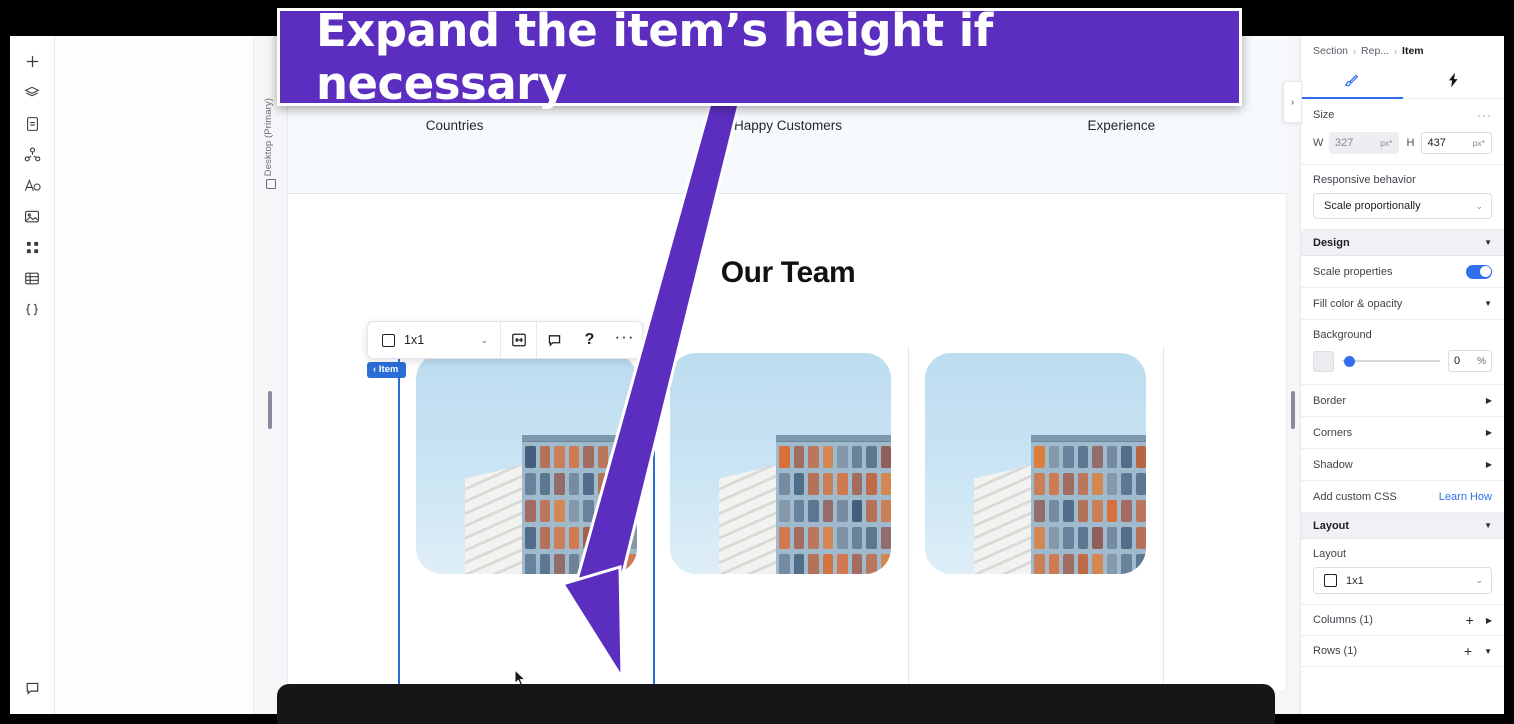 Image resolution: width=1514 pixels, height=724 pixels. What do you see at coordinates (1402, 433) in the screenshot?
I see `corners-row: Corners ▶` at bounding box center [1402, 433].